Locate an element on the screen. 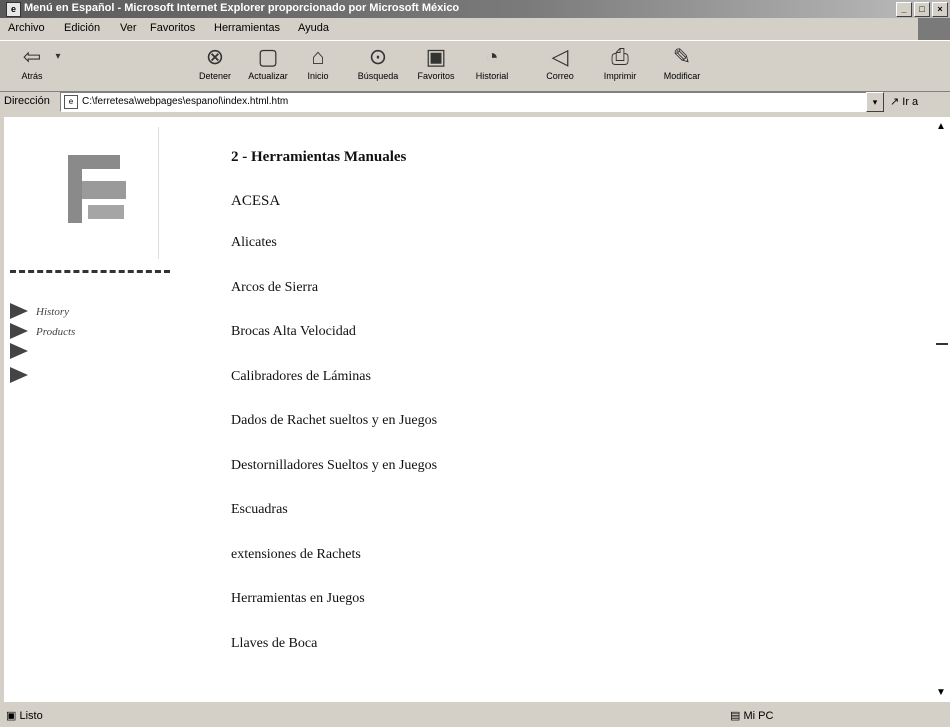 This screenshot has height=727, width=950. favorites-folder-icon: ▣ is located at coordinates (436, 56).